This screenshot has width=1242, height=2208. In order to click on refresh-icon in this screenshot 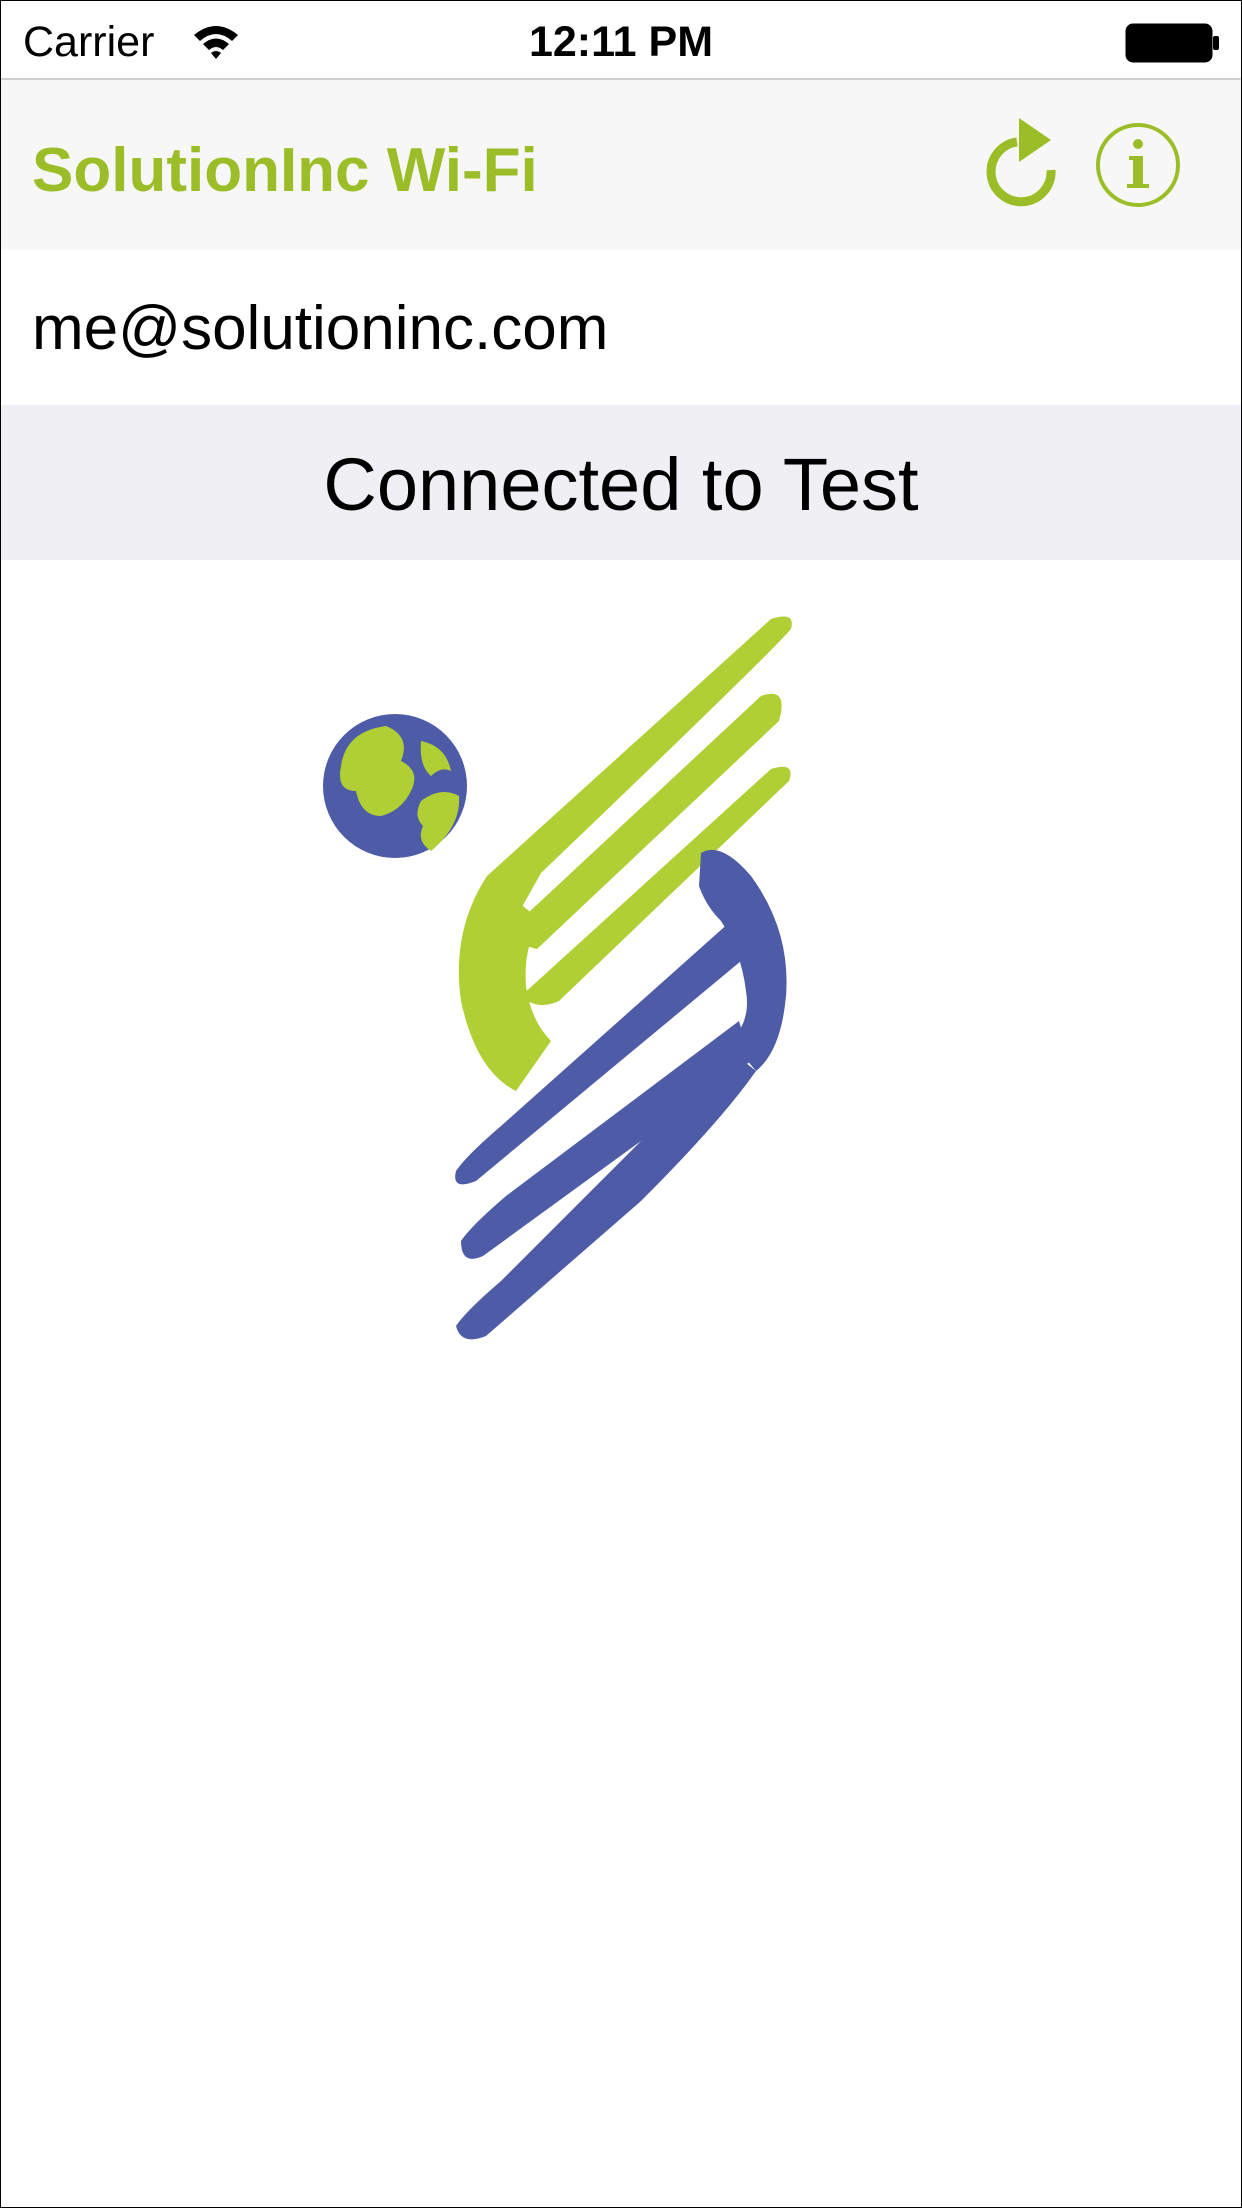, I will do `click(1021, 162)`.